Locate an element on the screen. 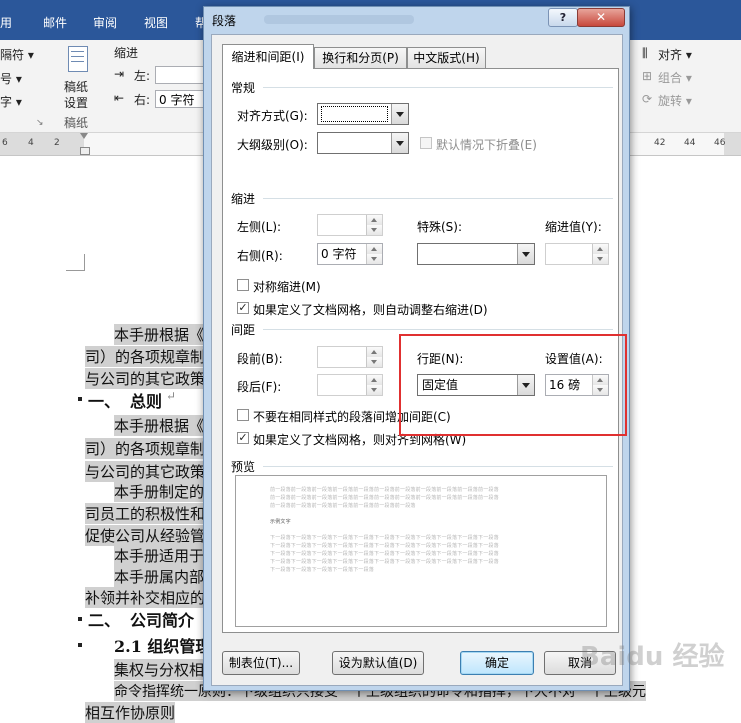 This screenshot has height=723, width=741. ruler-number: 6 is located at coordinates (5, 143).